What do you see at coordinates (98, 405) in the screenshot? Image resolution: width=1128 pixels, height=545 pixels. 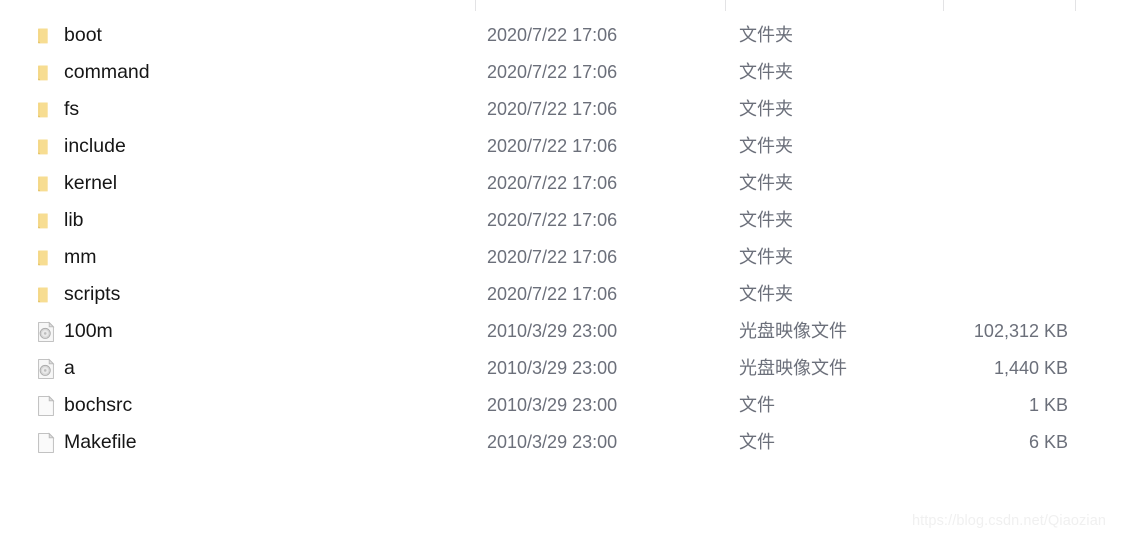 I see `file-name: bochsrc` at bounding box center [98, 405].